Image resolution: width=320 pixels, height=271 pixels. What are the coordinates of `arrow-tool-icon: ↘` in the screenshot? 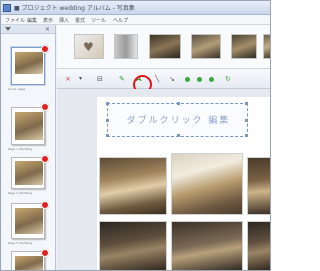 It's located at (172, 79).